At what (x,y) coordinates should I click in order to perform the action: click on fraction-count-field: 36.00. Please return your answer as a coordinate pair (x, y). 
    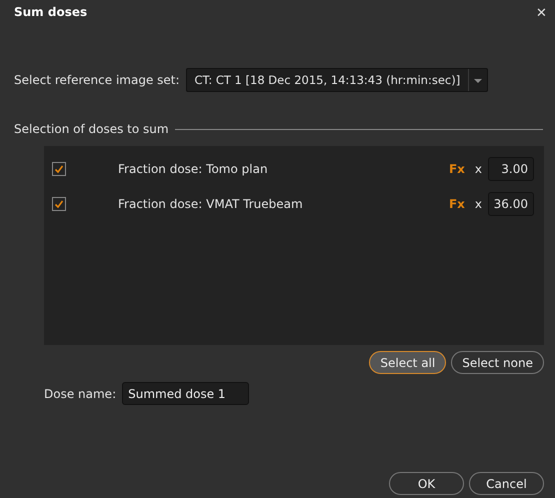
    Looking at the image, I should click on (511, 204).